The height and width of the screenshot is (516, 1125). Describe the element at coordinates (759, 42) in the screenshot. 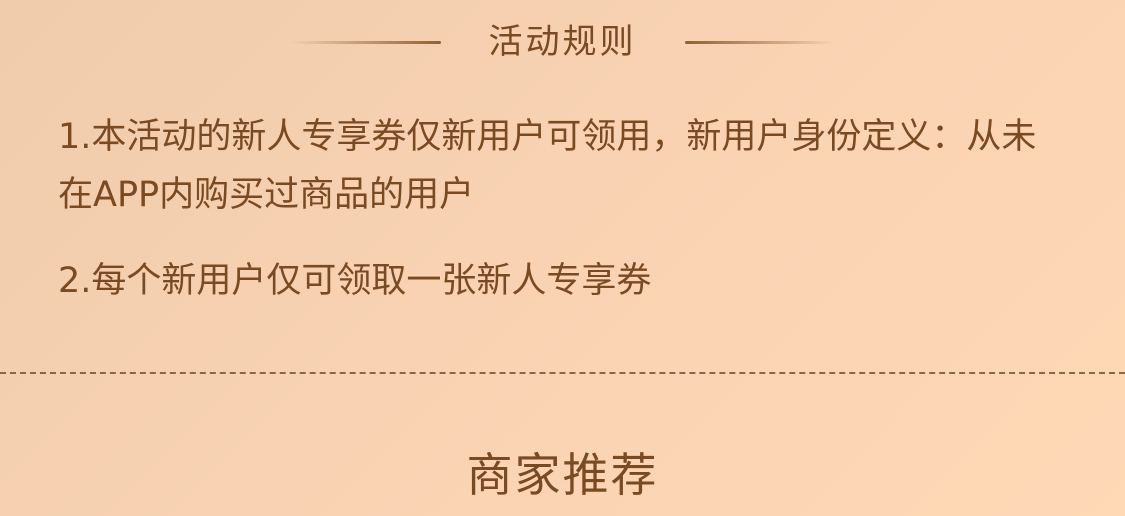

I see `header-right-line` at that location.